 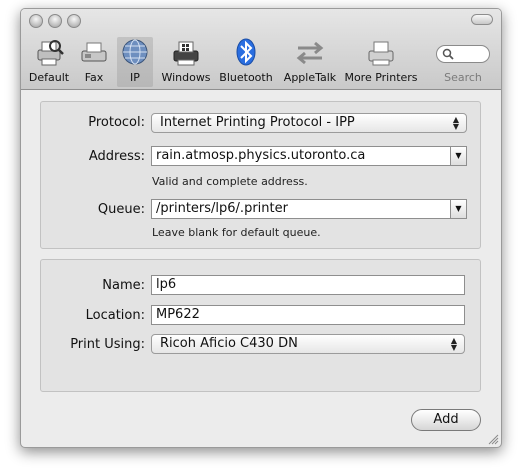 I want to click on toolbar-item-ip: IP, so click(x=135, y=62).